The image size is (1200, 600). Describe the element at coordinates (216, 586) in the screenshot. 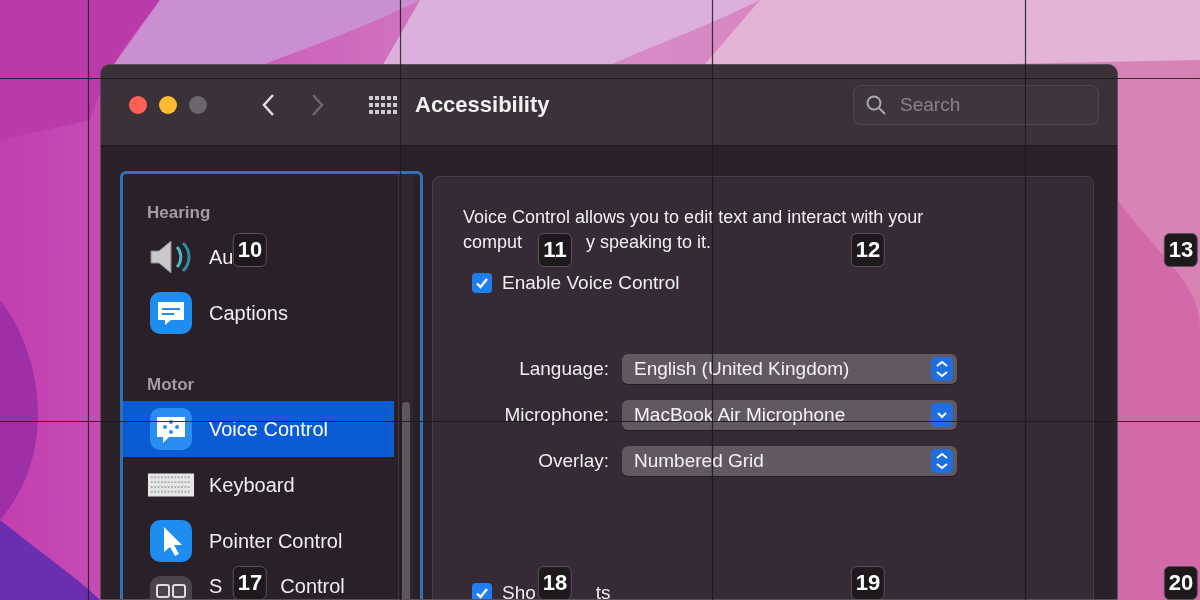

I see `sidebar-item: S` at that location.